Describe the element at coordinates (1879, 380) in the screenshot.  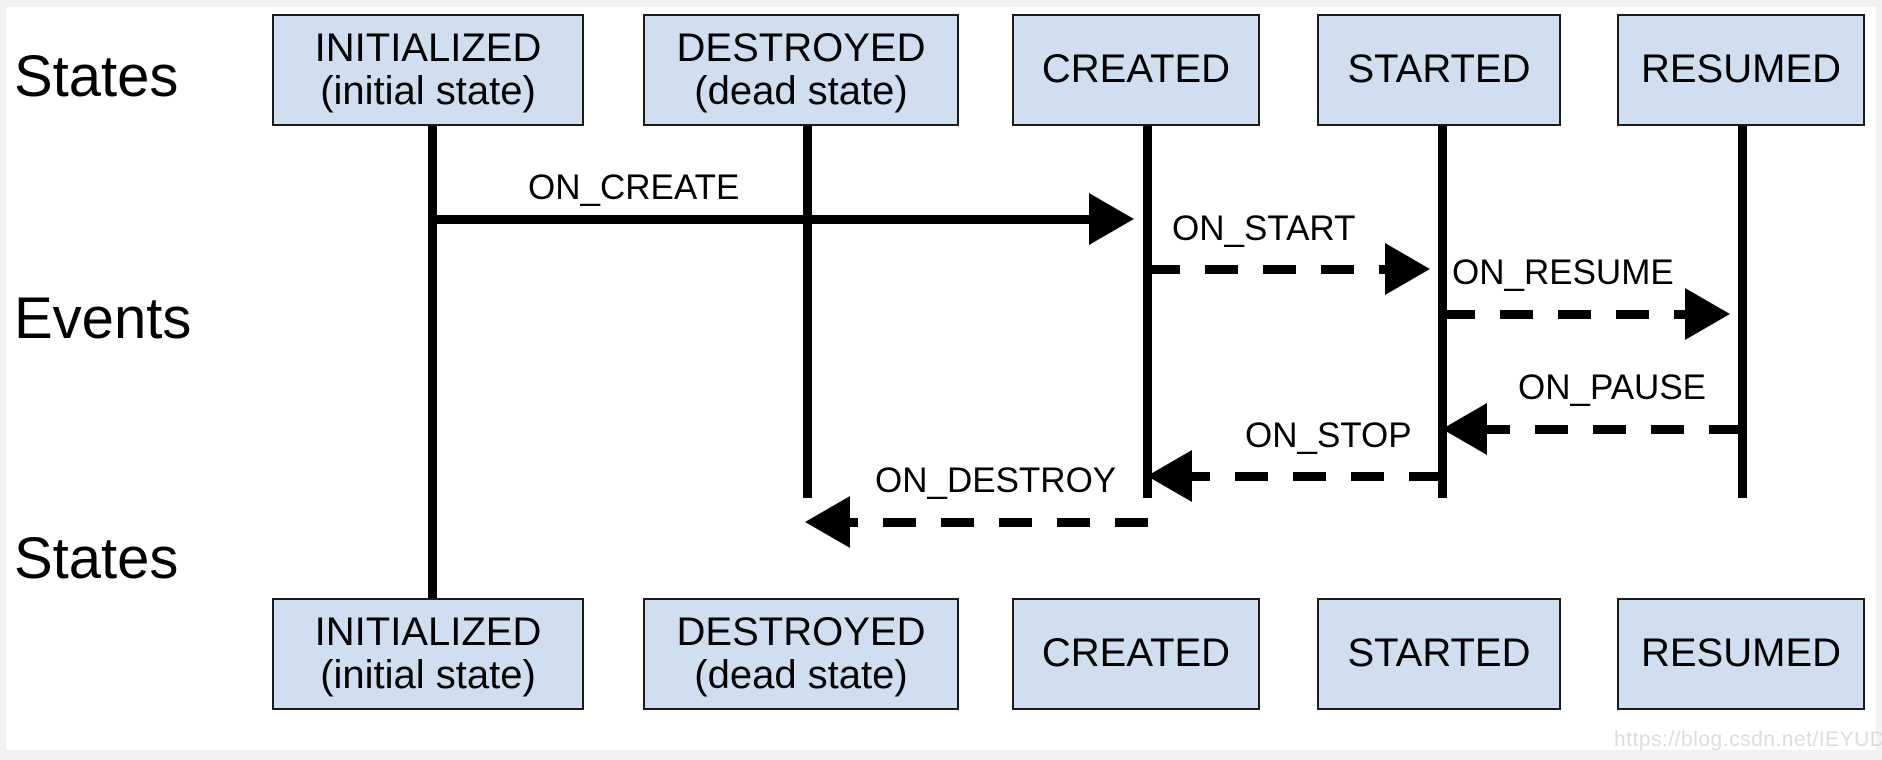
I see `canvas-edge-right` at that location.